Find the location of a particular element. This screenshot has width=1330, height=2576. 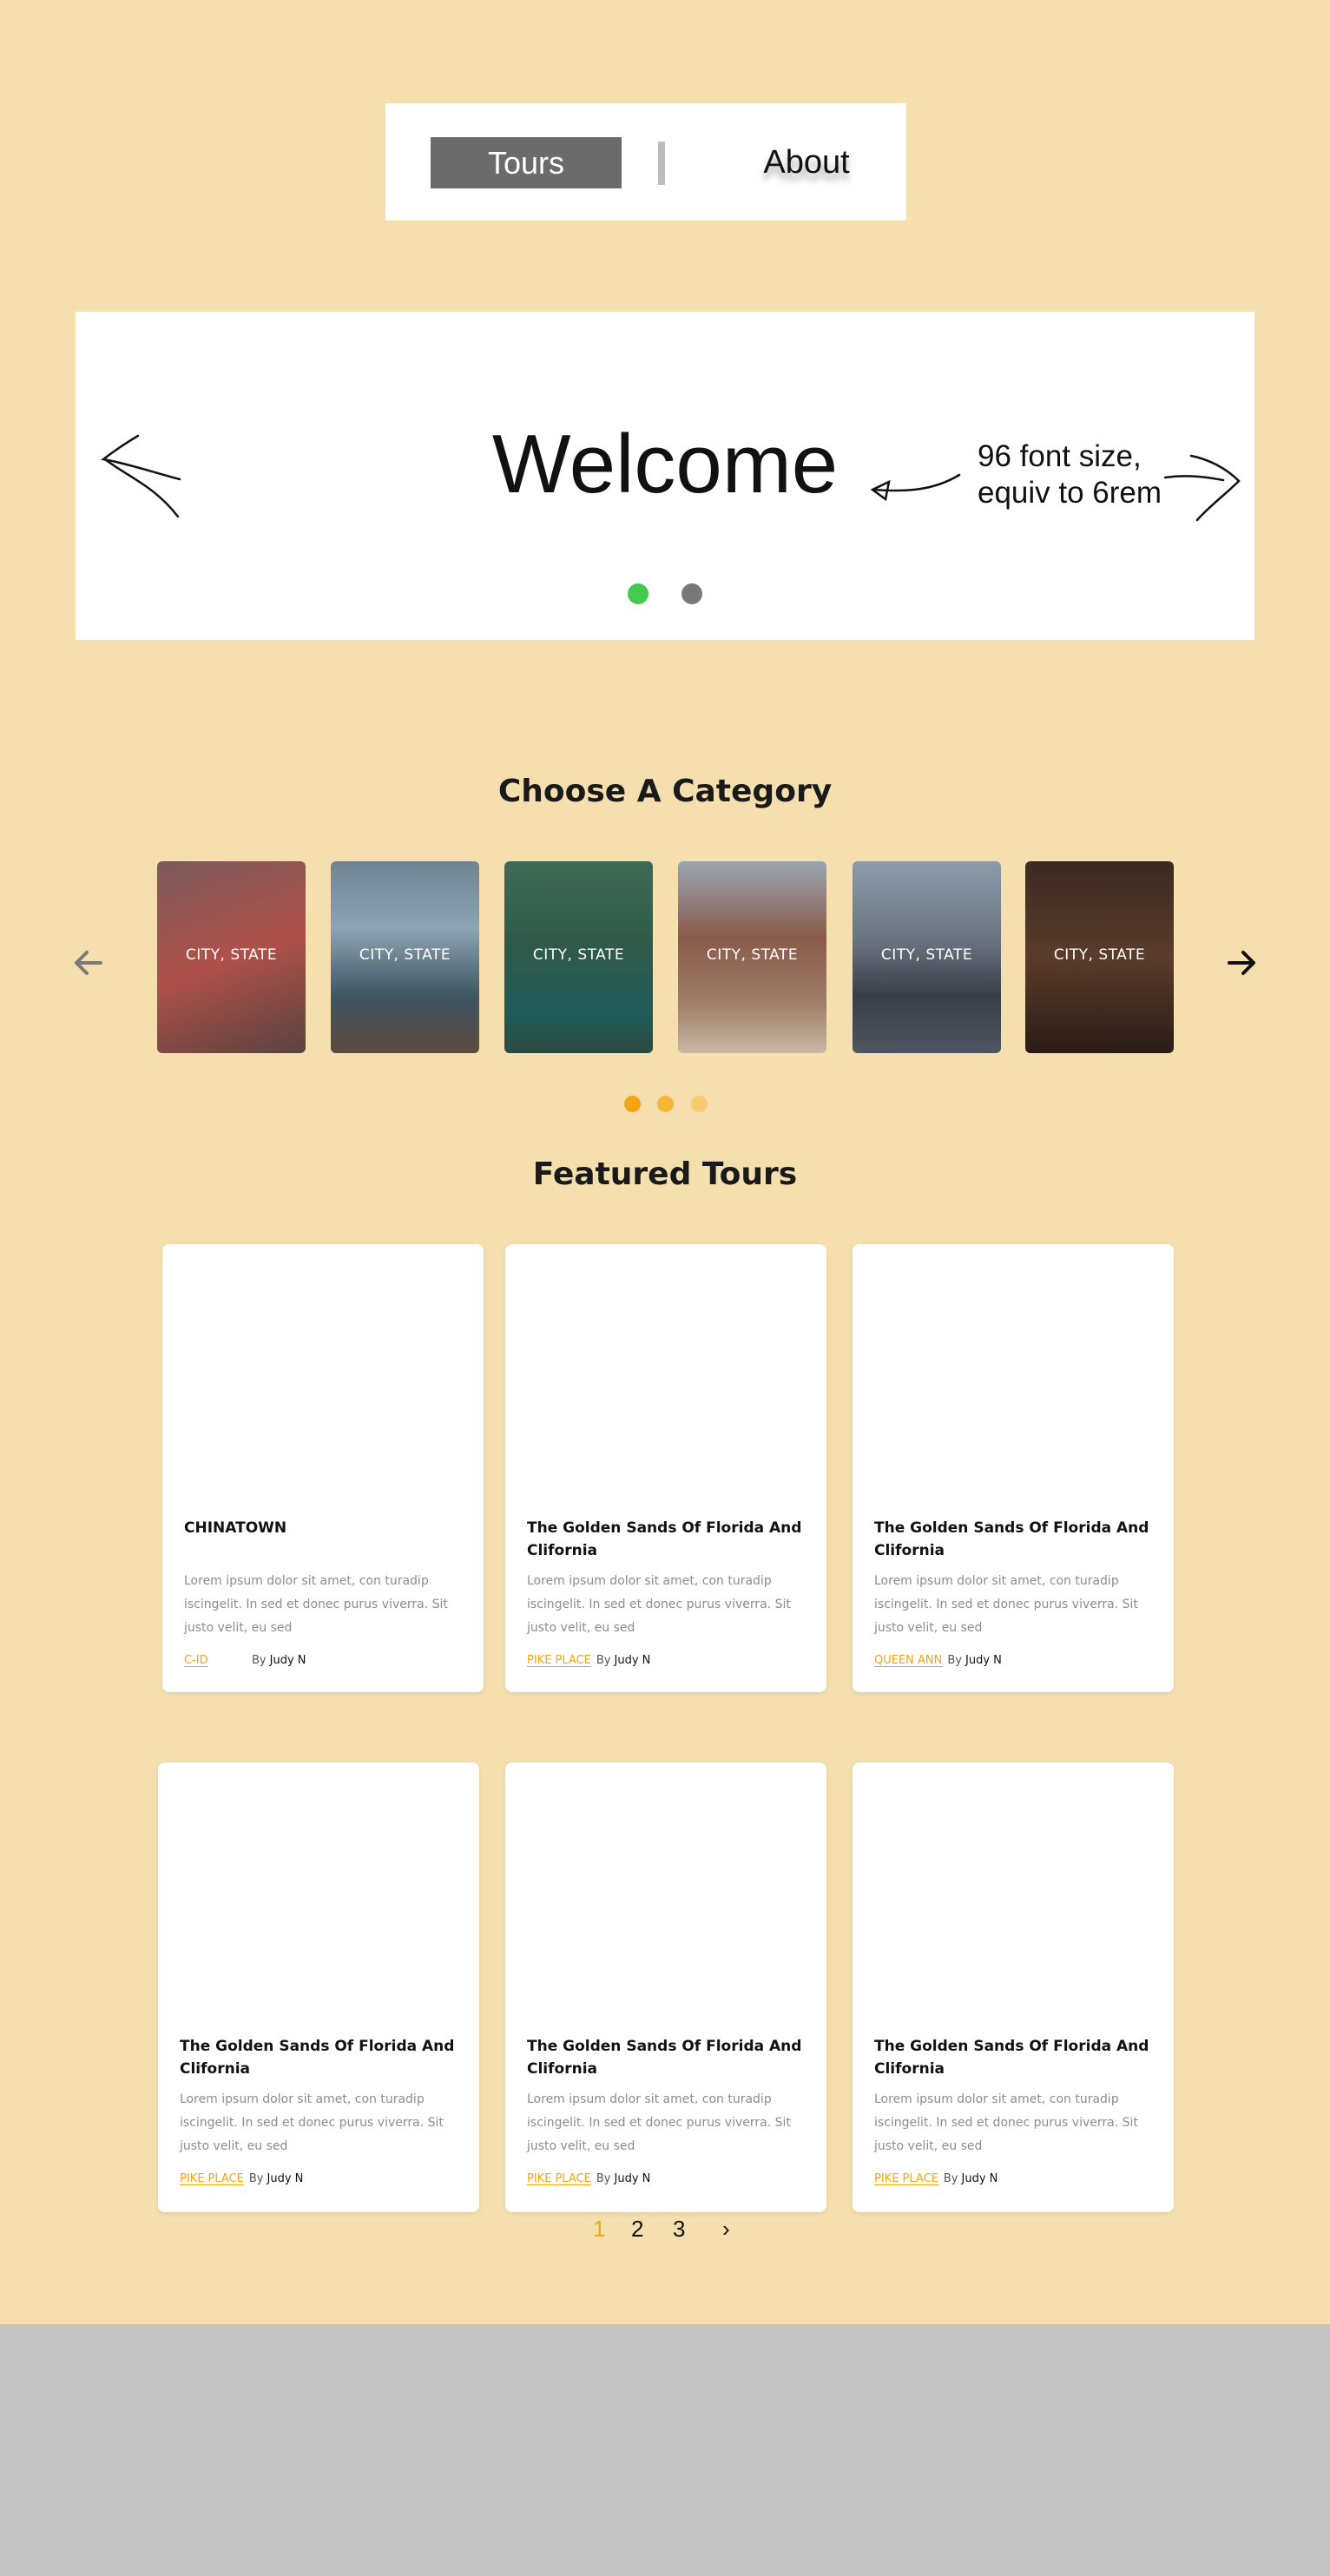

nav-divider is located at coordinates (661, 163).